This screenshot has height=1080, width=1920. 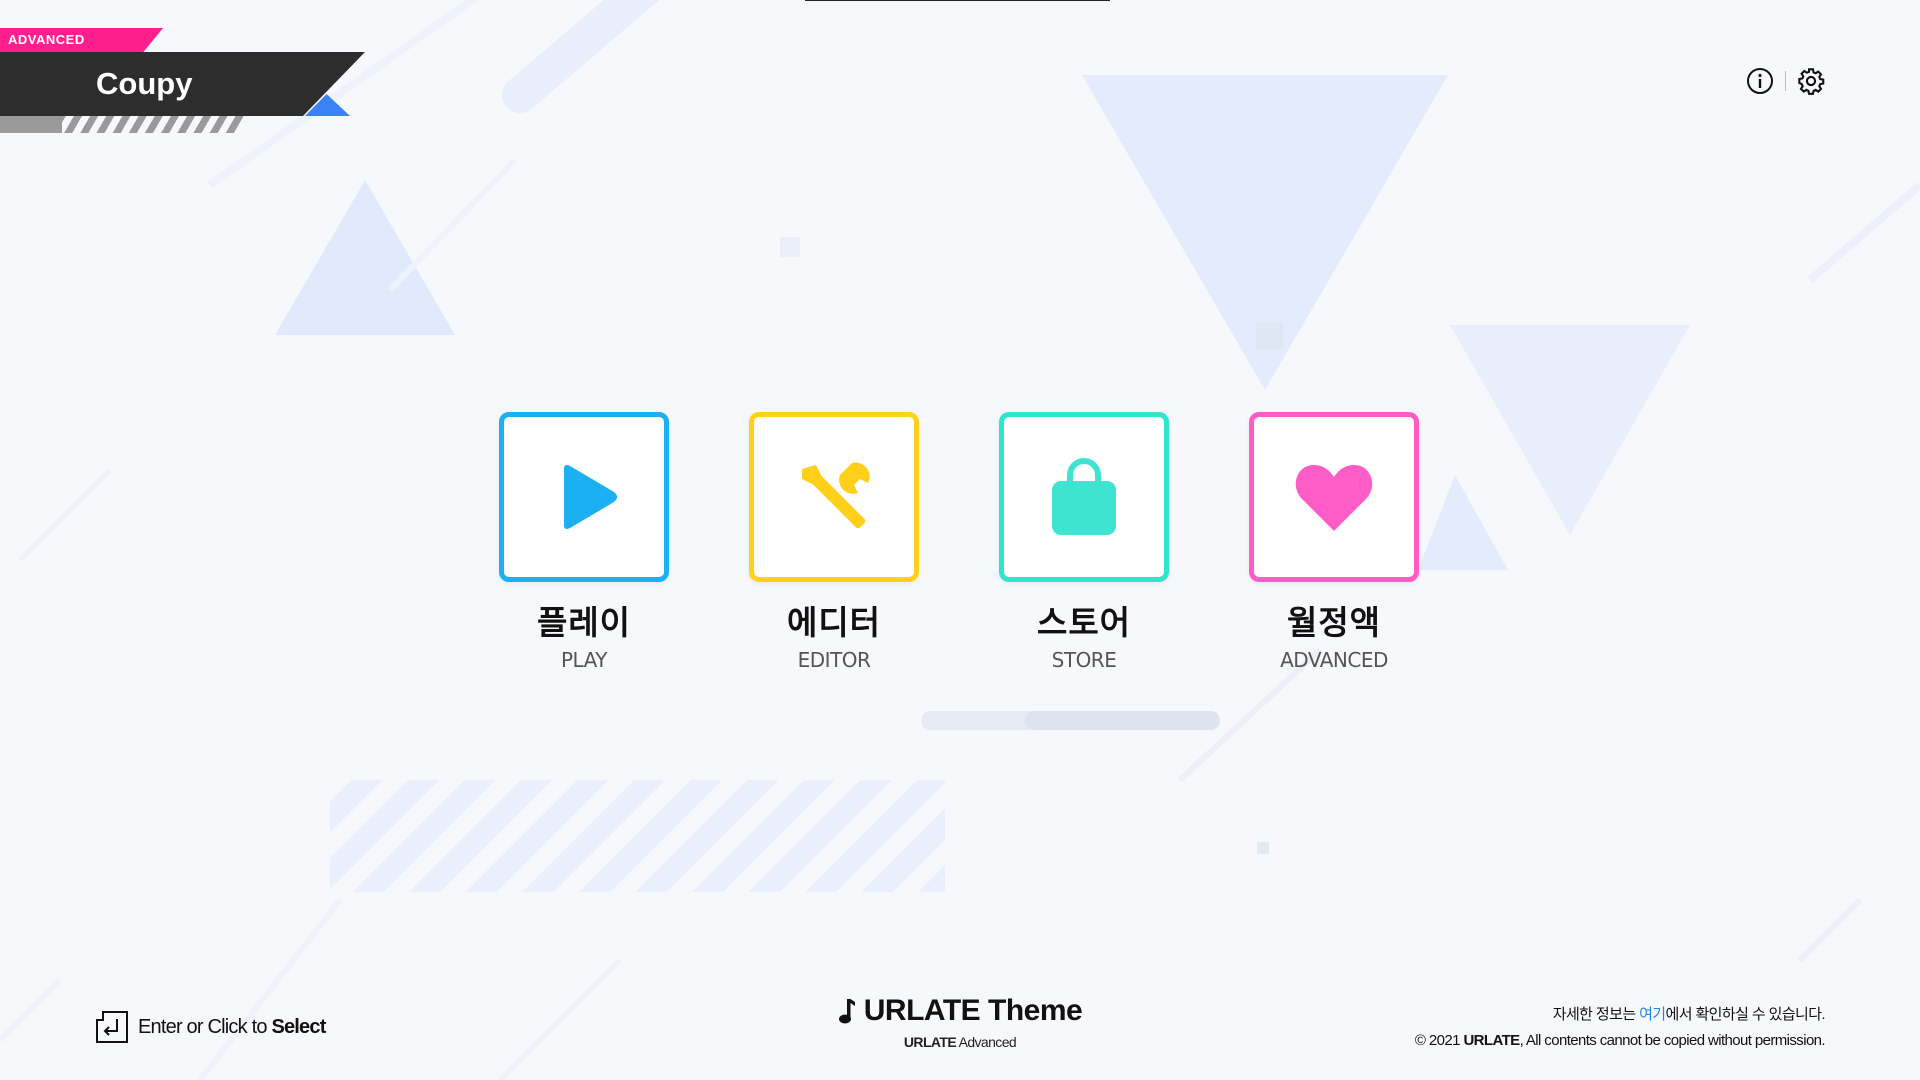 What do you see at coordinates (232, 1026) in the screenshot?
I see `hint-text: Enter or Click to Select` at bounding box center [232, 1026].